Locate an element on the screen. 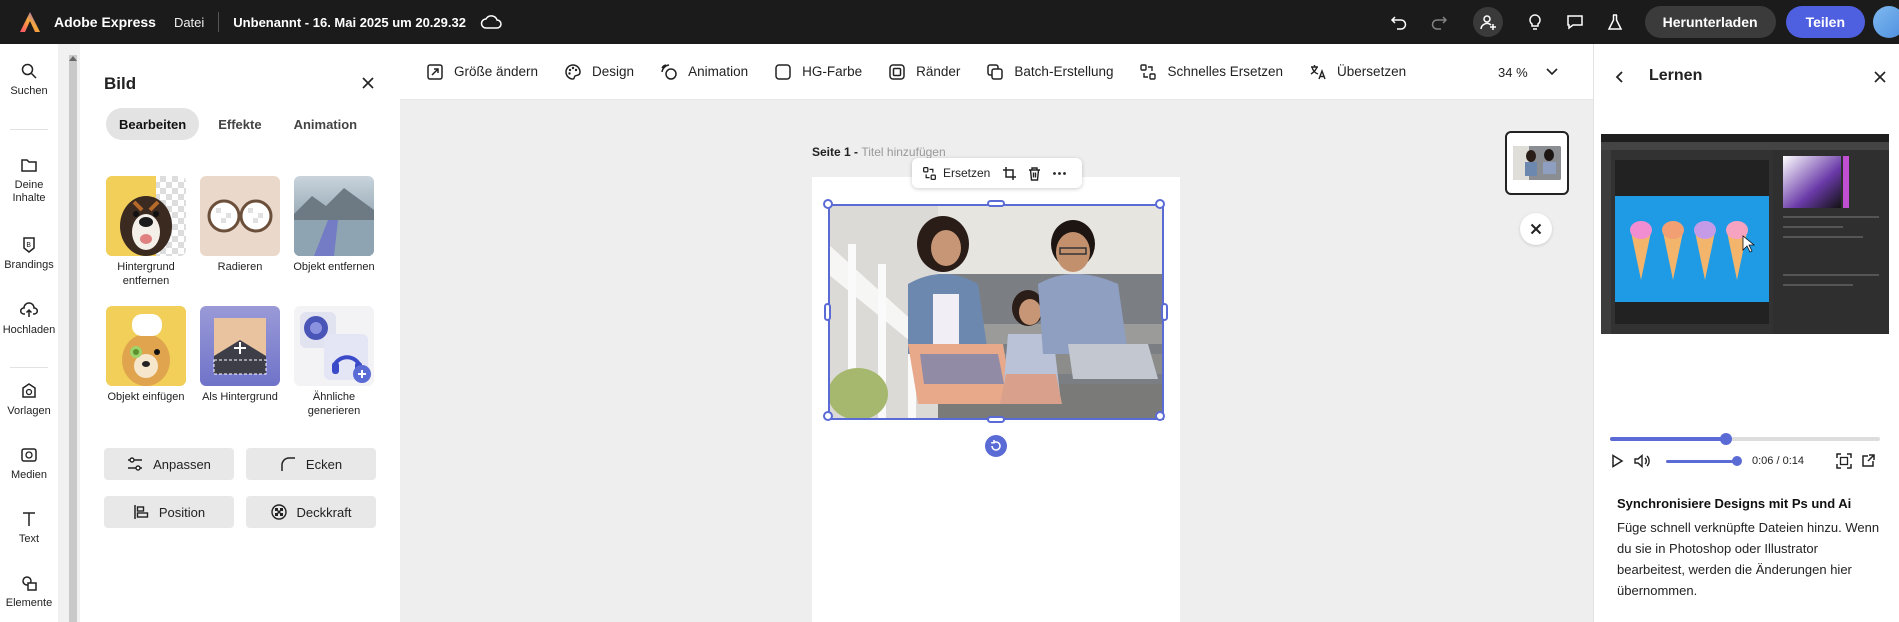  lightbulb-icon is located at coordinates (1535, 22).